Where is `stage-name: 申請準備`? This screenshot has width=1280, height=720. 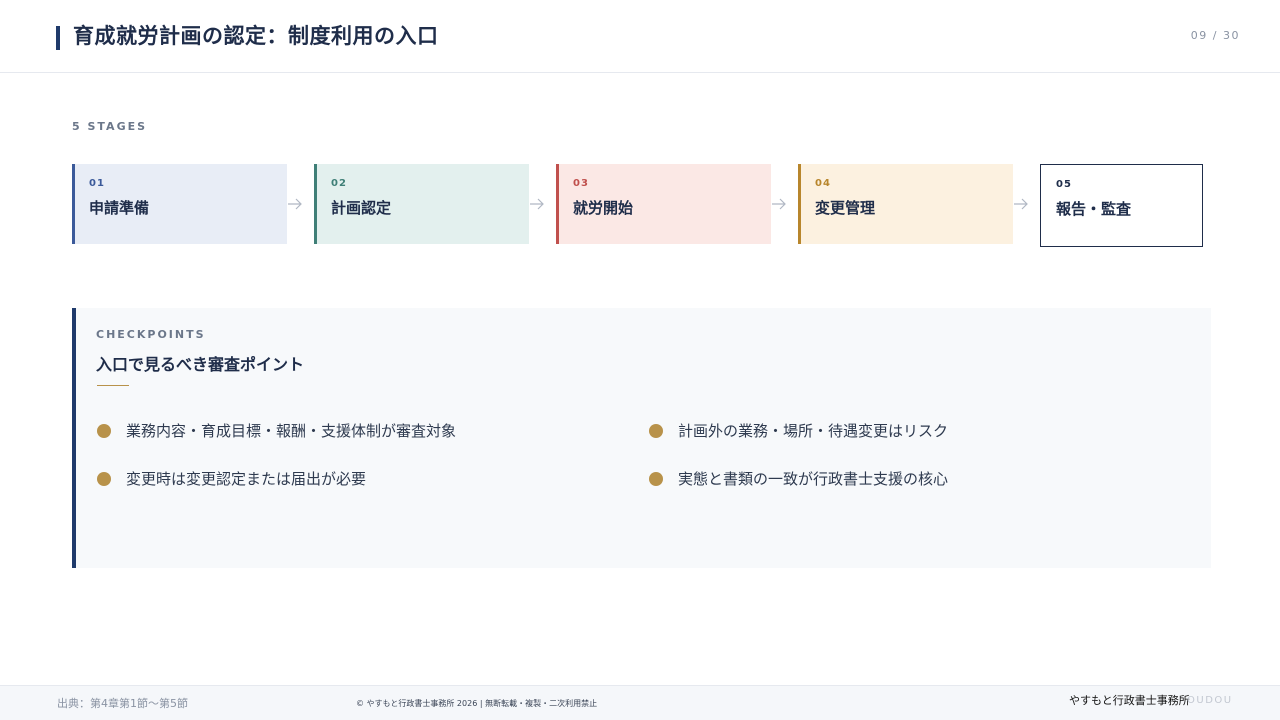 stage-name: 申請準備 is located at coordinates (119, 208).